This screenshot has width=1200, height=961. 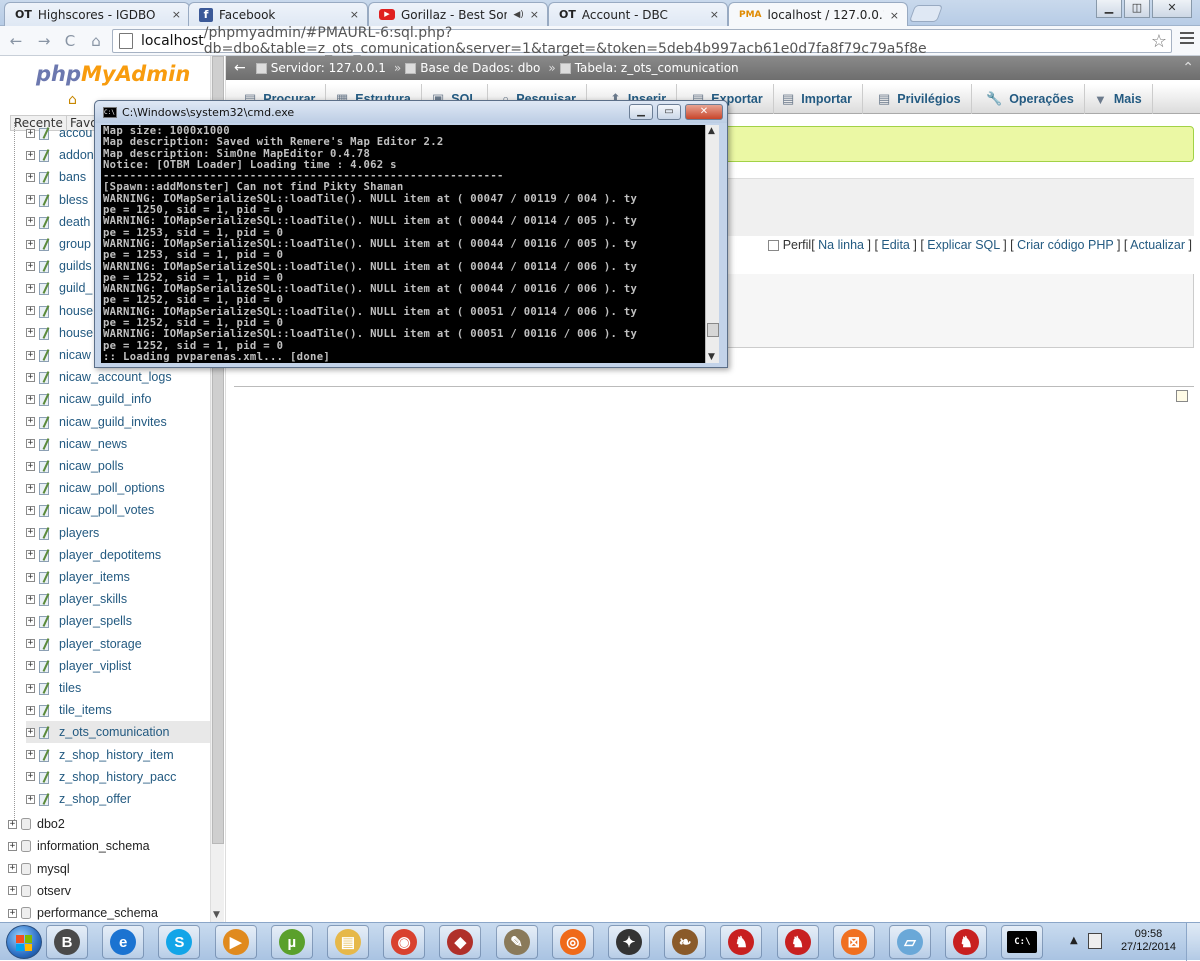 What do you see at coordinates (118, 599) in the screenshot?
I see `table-item: + player_skills` at bounding box center [118, 599].